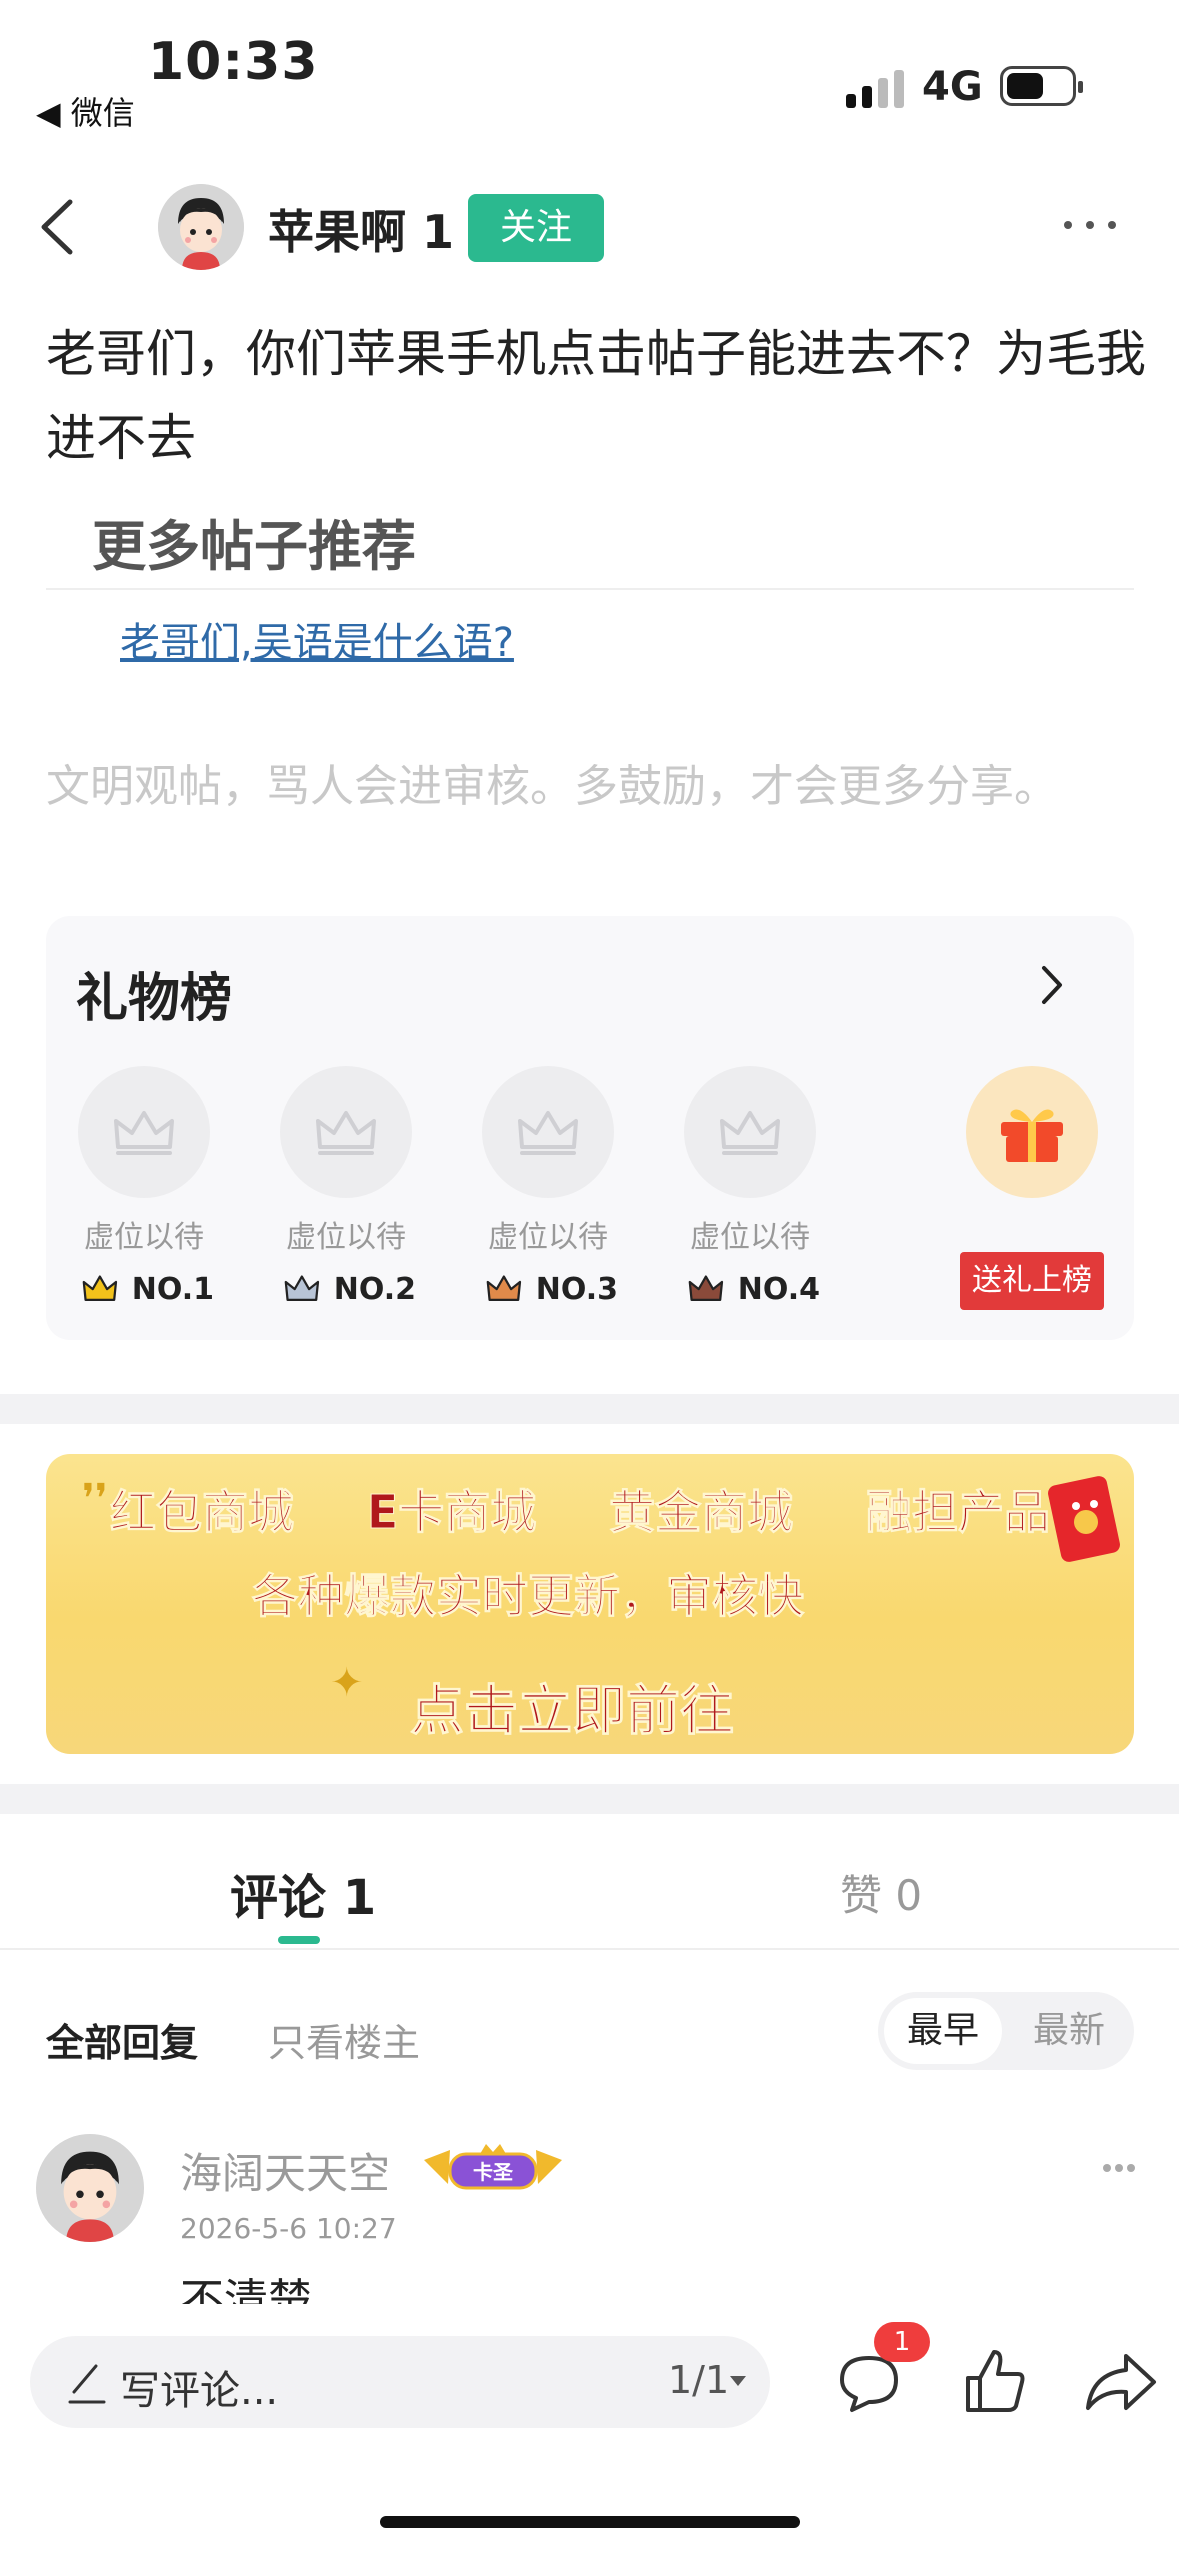 The height and width of the screenshot is (2556, 1179). What do you see at coordinates (778, 1289) in the screenshot?
I see `rank-label: NO.4` at bounding box center [778, 1289].